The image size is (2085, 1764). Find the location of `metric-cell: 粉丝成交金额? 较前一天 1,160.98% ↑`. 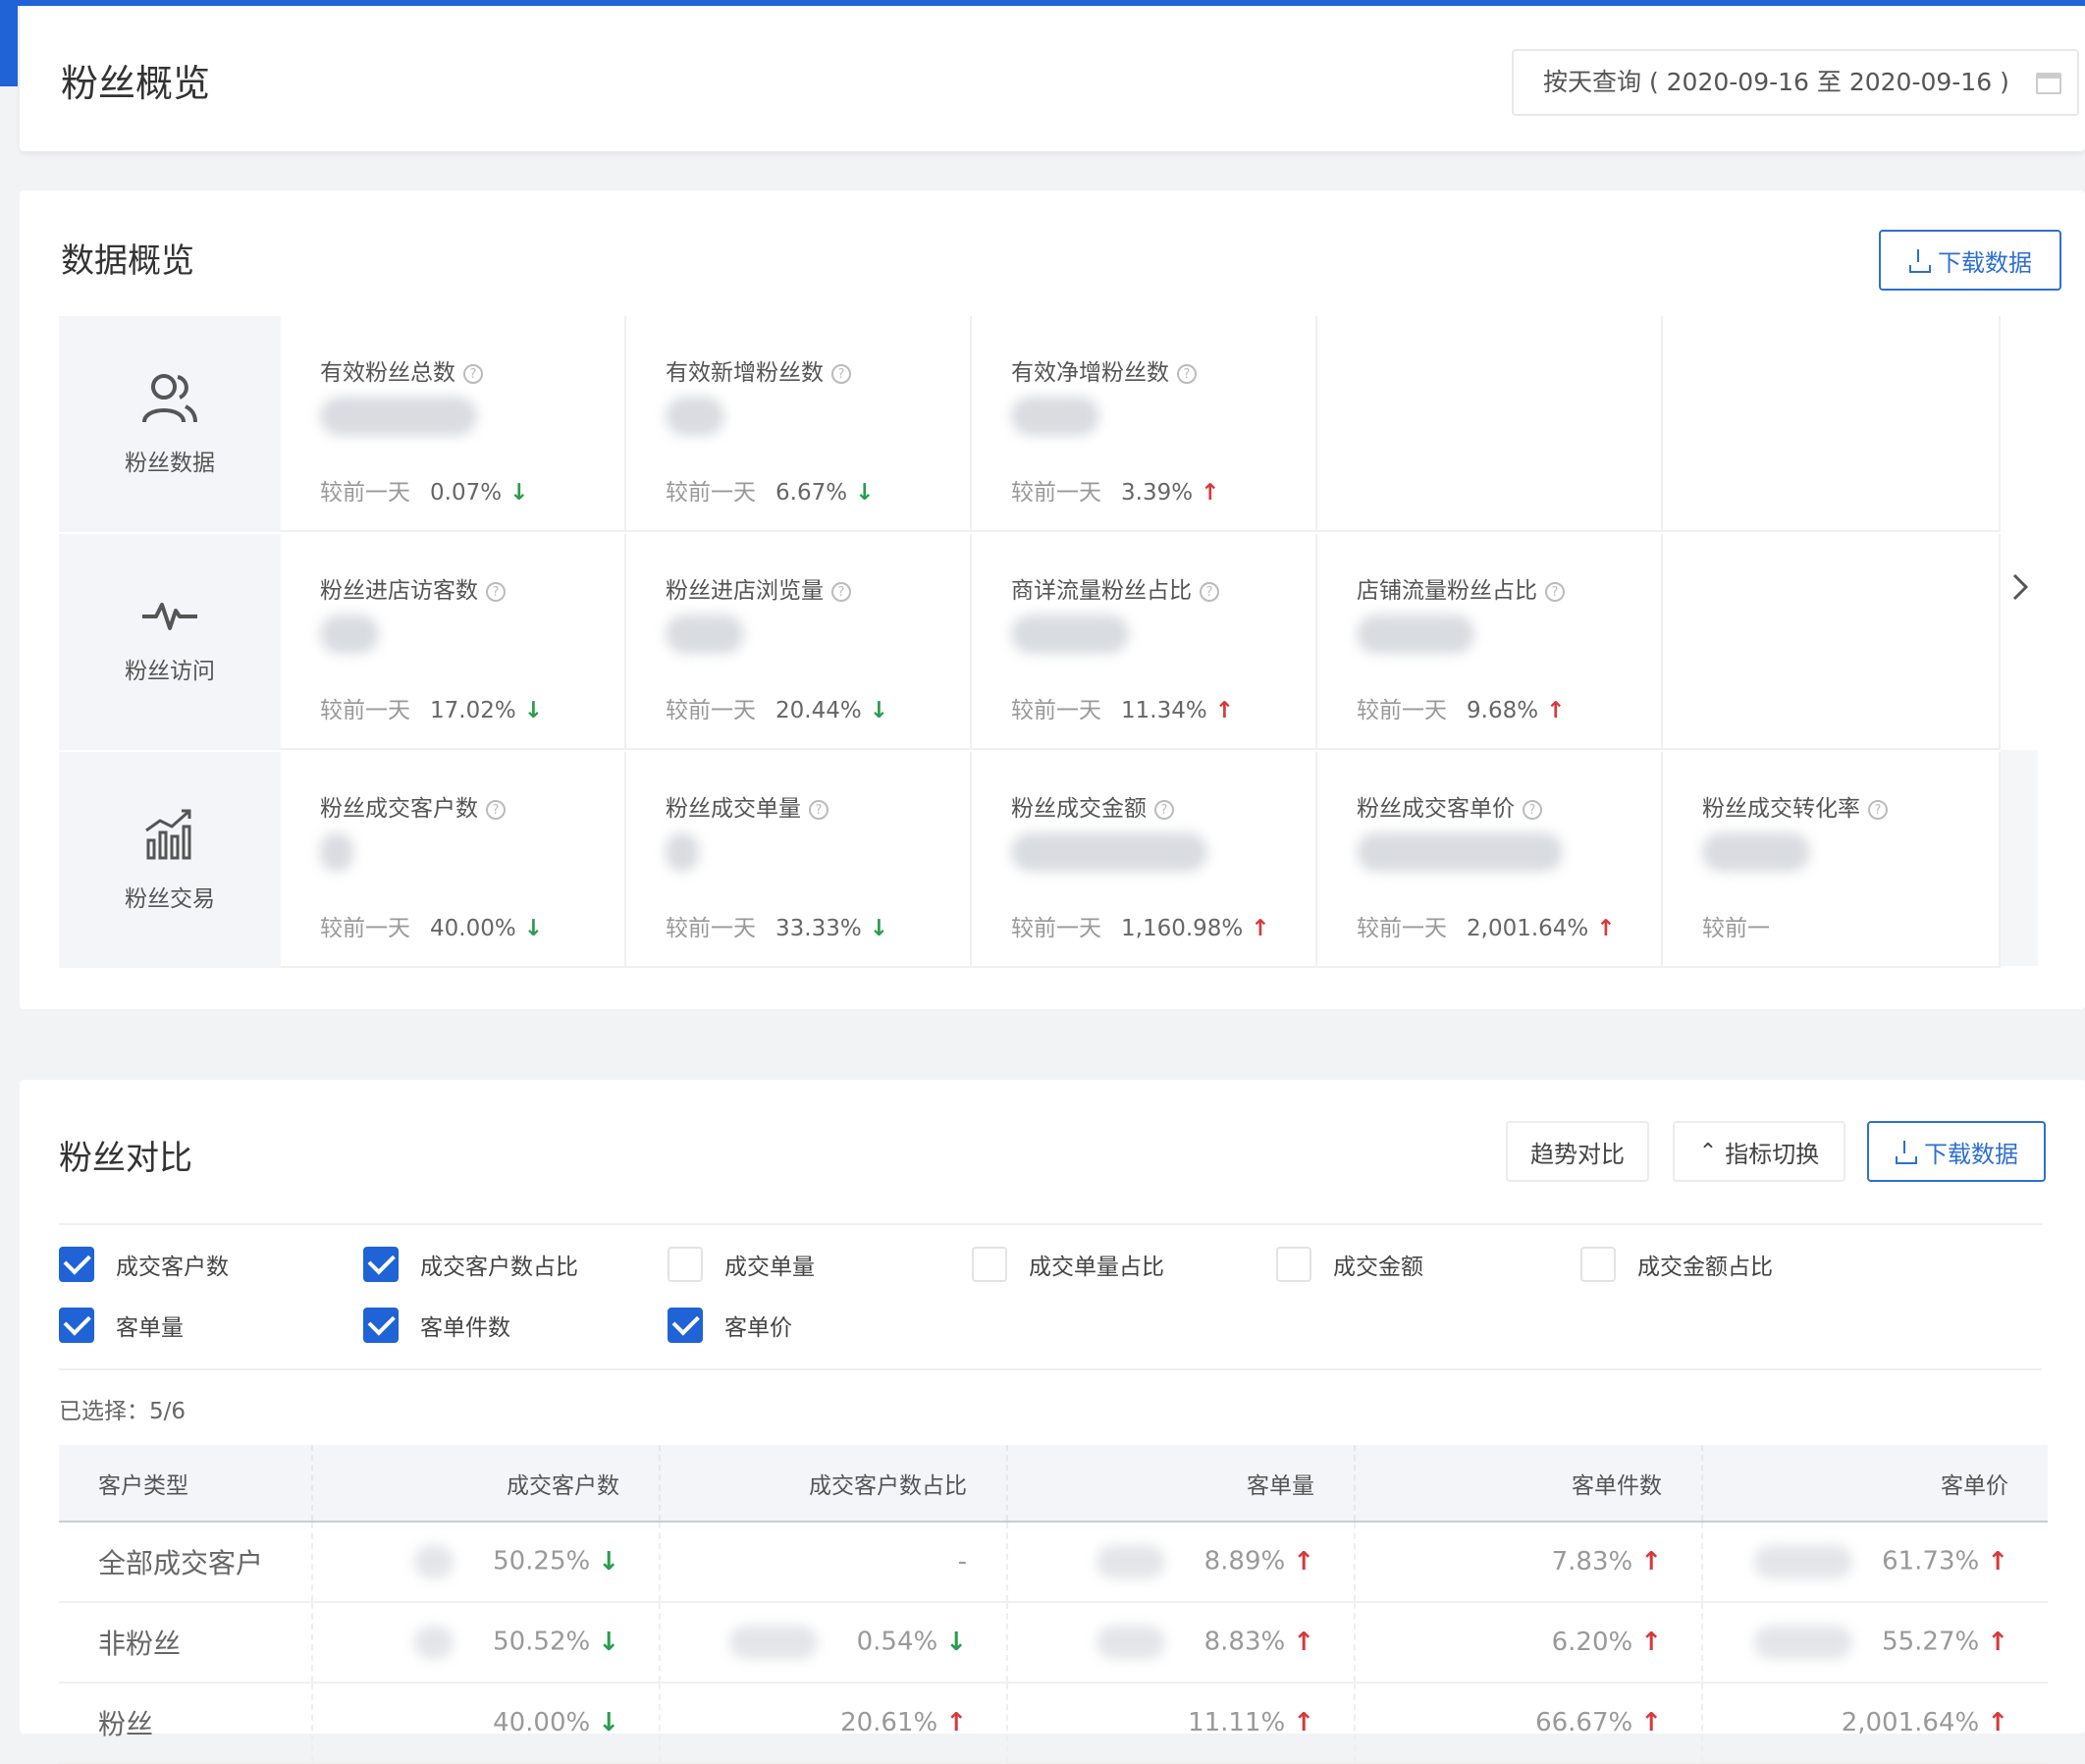

metric-cell: 粉丝成交金额? 较前一天 1,160.98% ↑ is located at coordinates (1144, 860).